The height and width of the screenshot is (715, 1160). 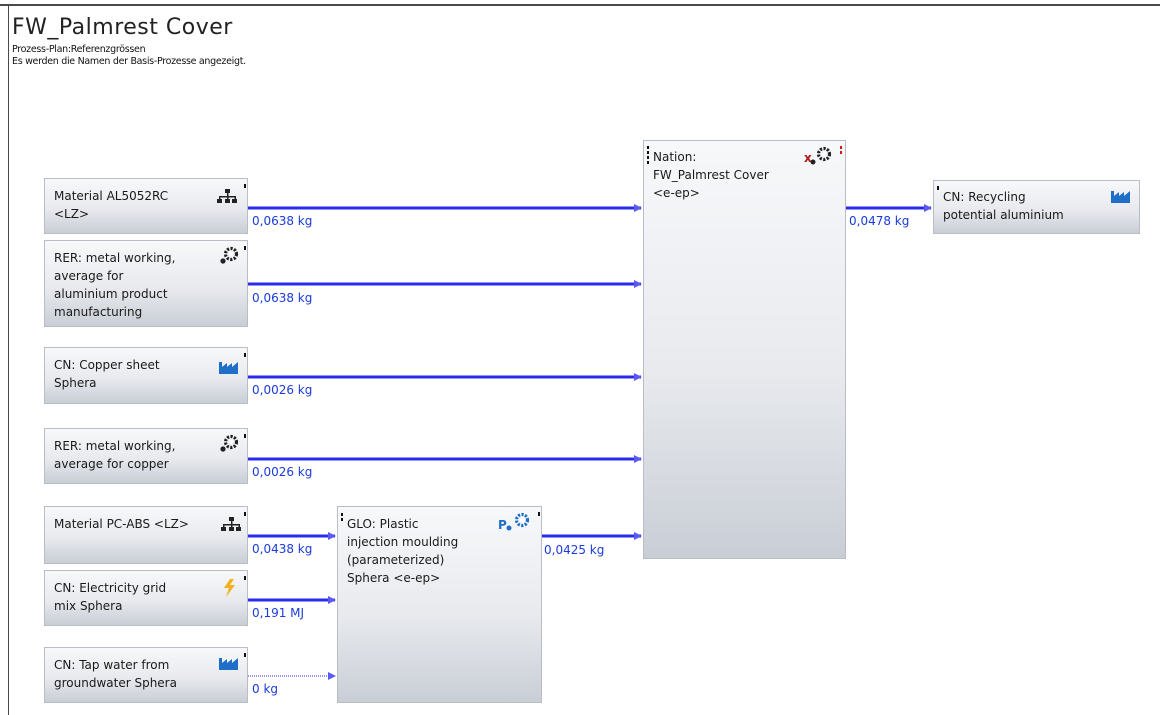 What do you see at coordinates (107, 374) in the screenshot?
I see `node-label: CN: Copper sheet Sphera` at bounding box center [107, 374].